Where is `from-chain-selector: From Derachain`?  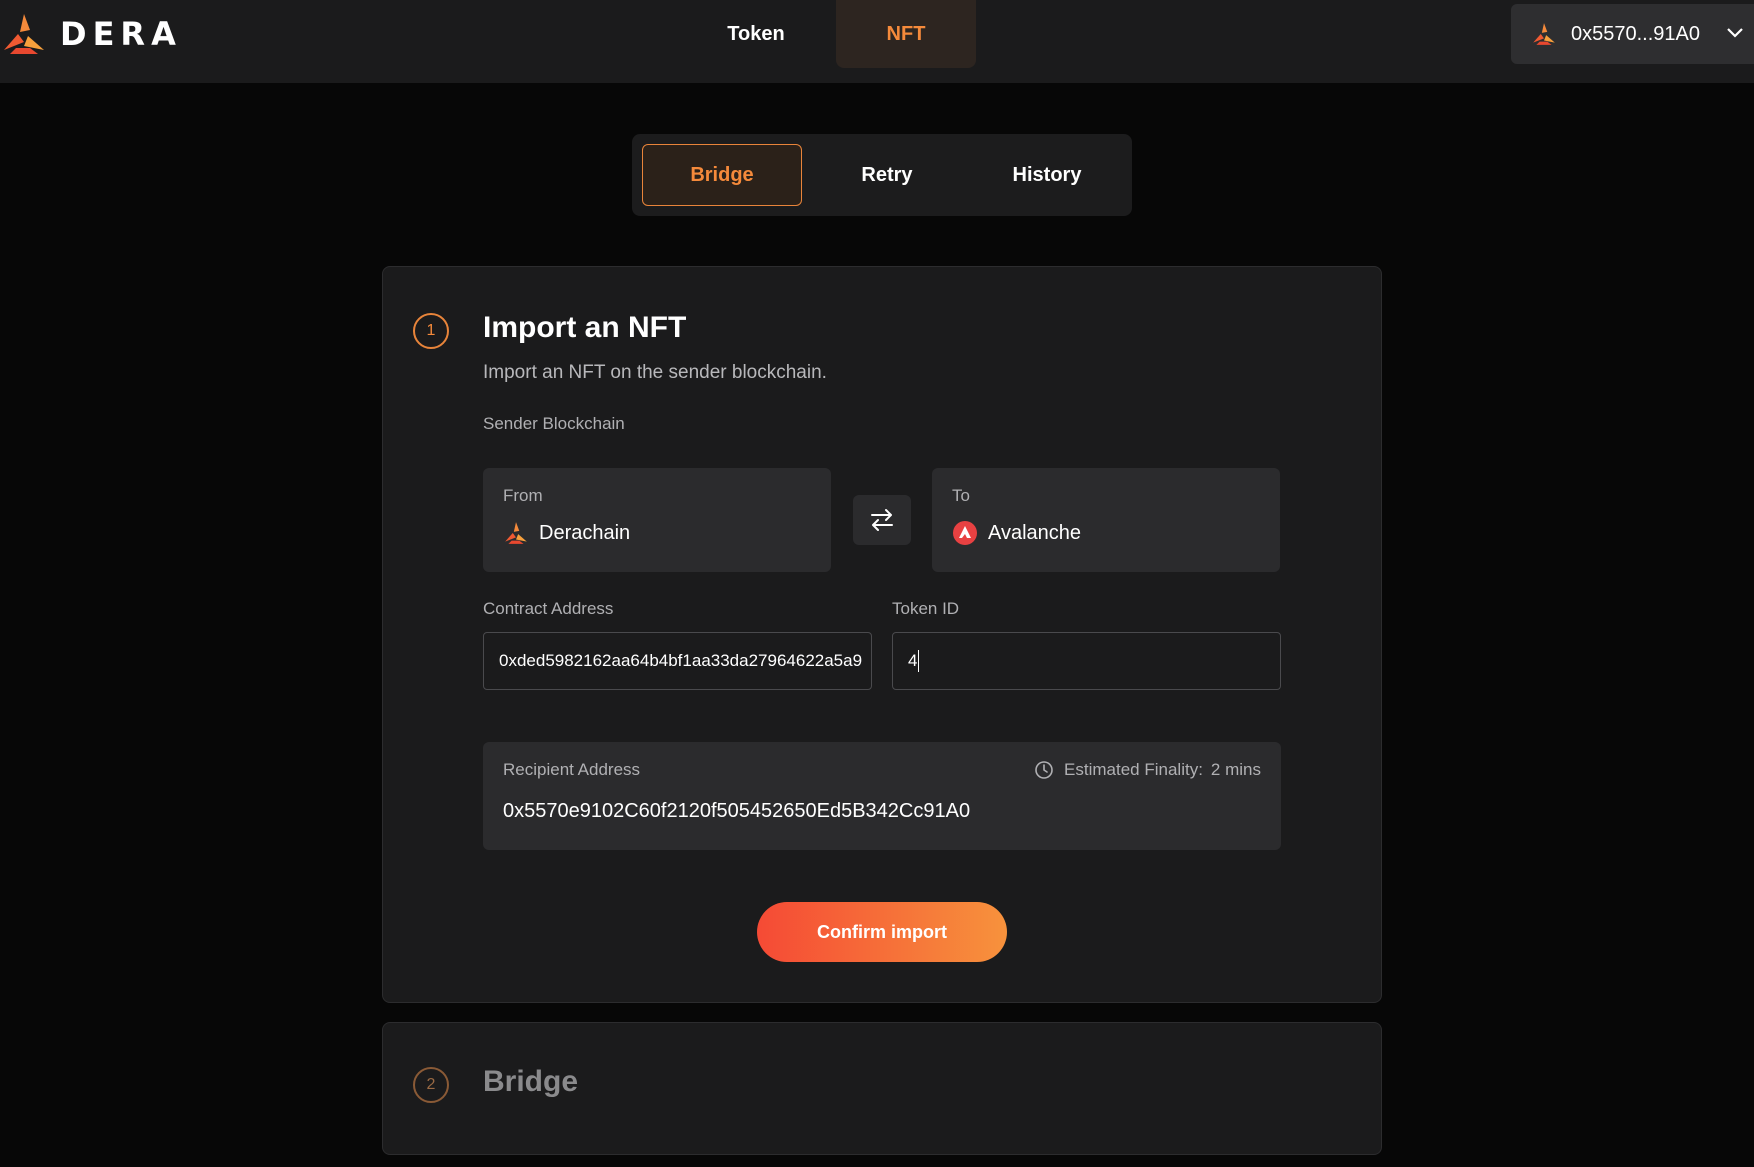 from-chain-selector: From Derachain is located at coordinates (657, 520).